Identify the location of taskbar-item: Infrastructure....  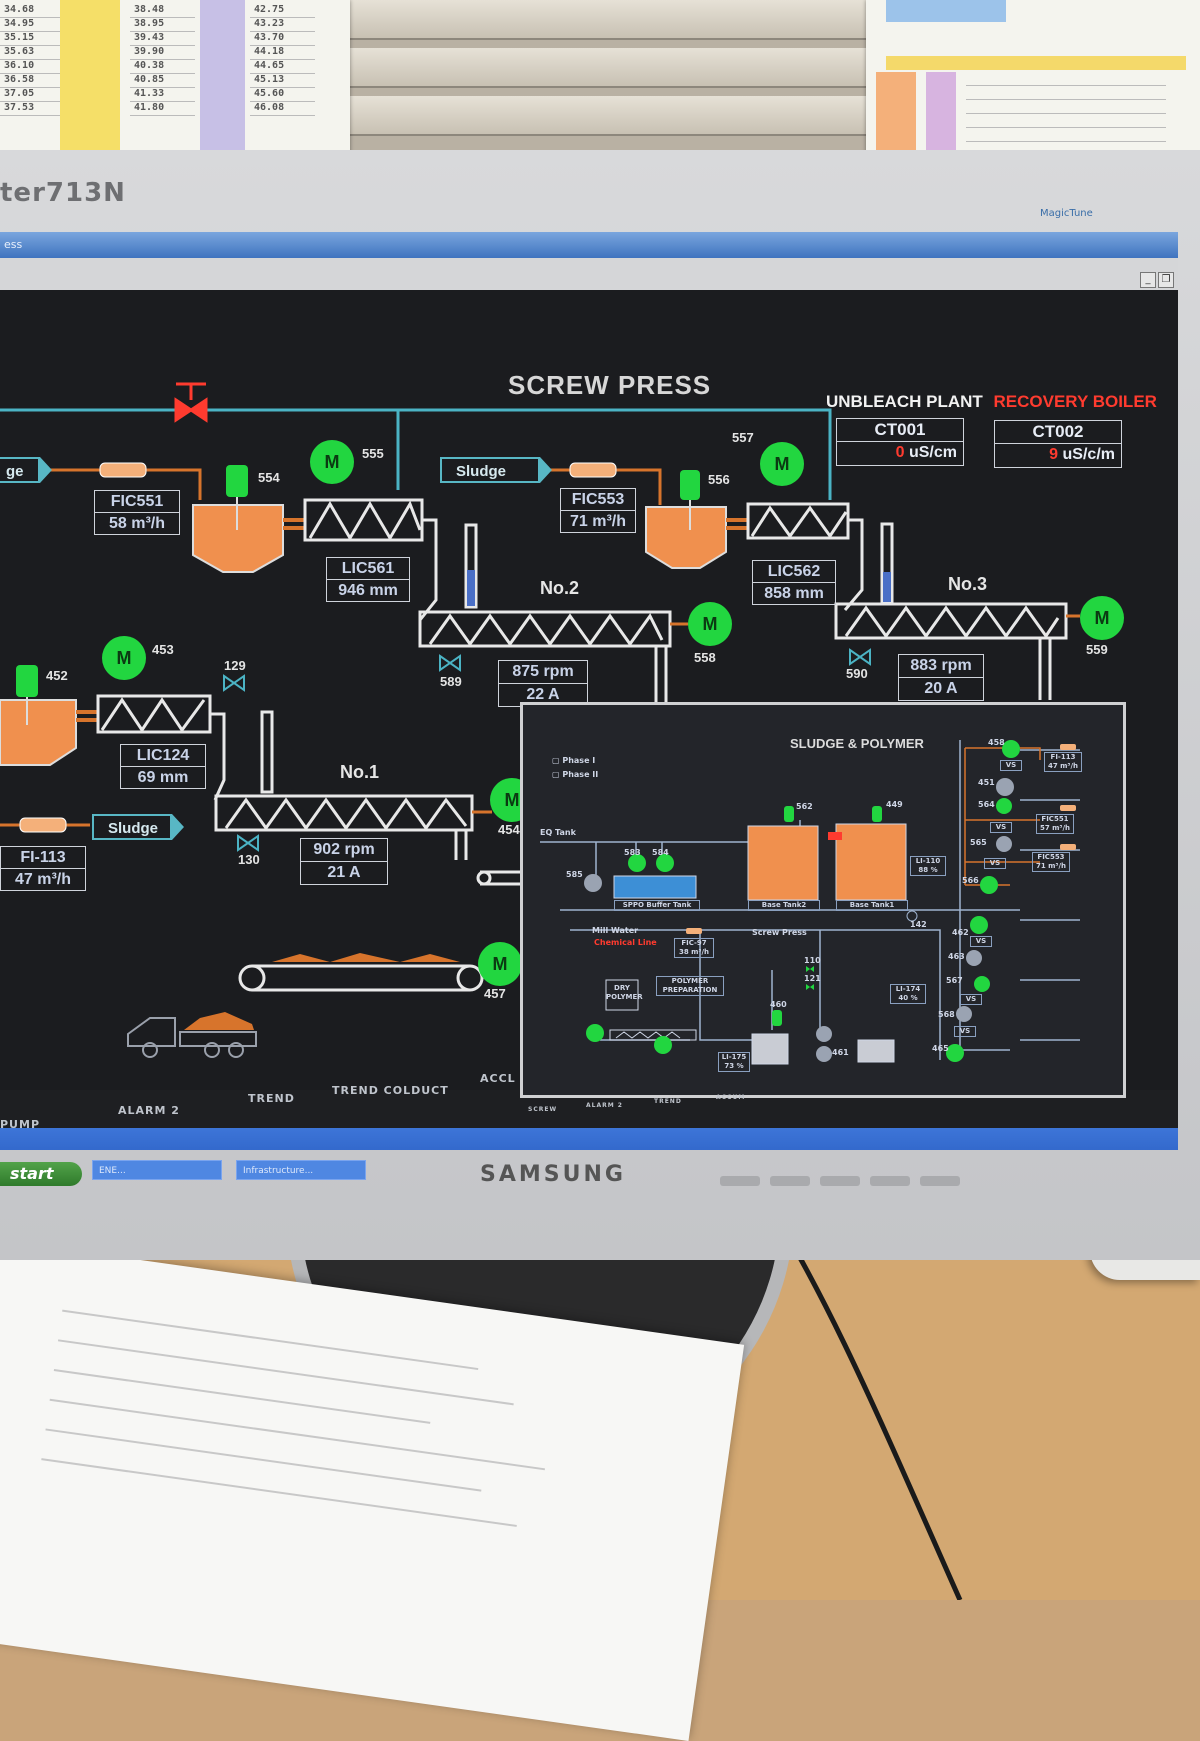
(301, 1170).